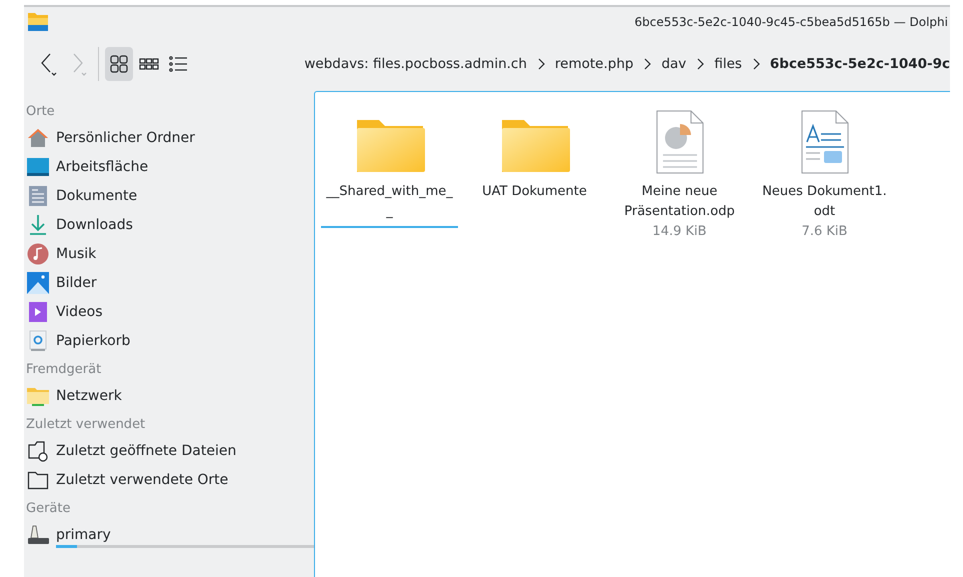 The width and height of the screenshot is (963, 577). What do you see at coordinates (38, 137) in the screenshot?
I see `home-icon` at bounding box center [38, 137].